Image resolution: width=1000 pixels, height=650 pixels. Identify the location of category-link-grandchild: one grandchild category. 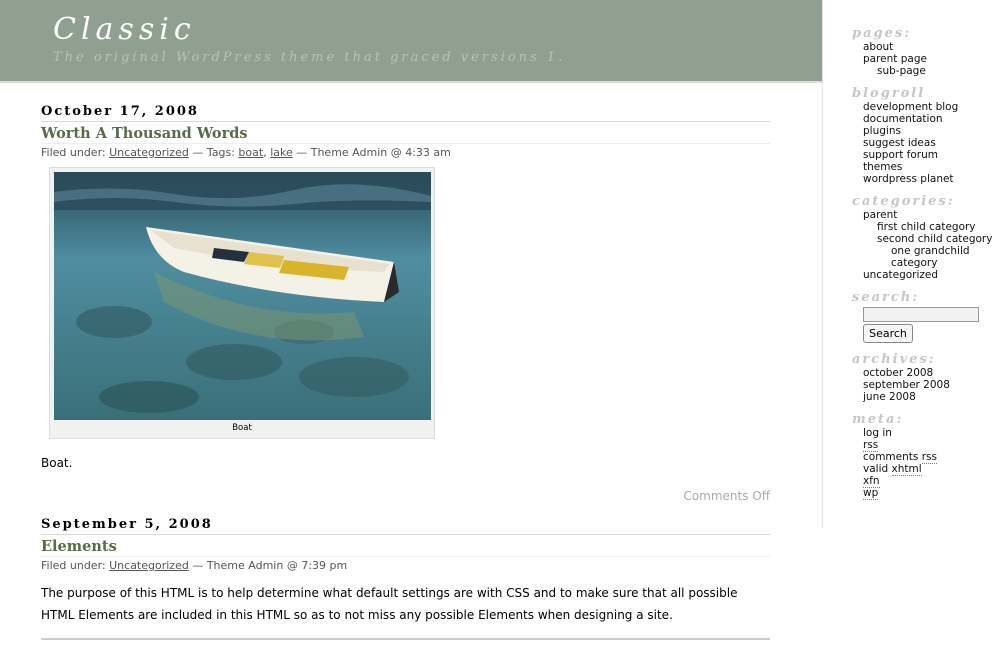
(930, 257).